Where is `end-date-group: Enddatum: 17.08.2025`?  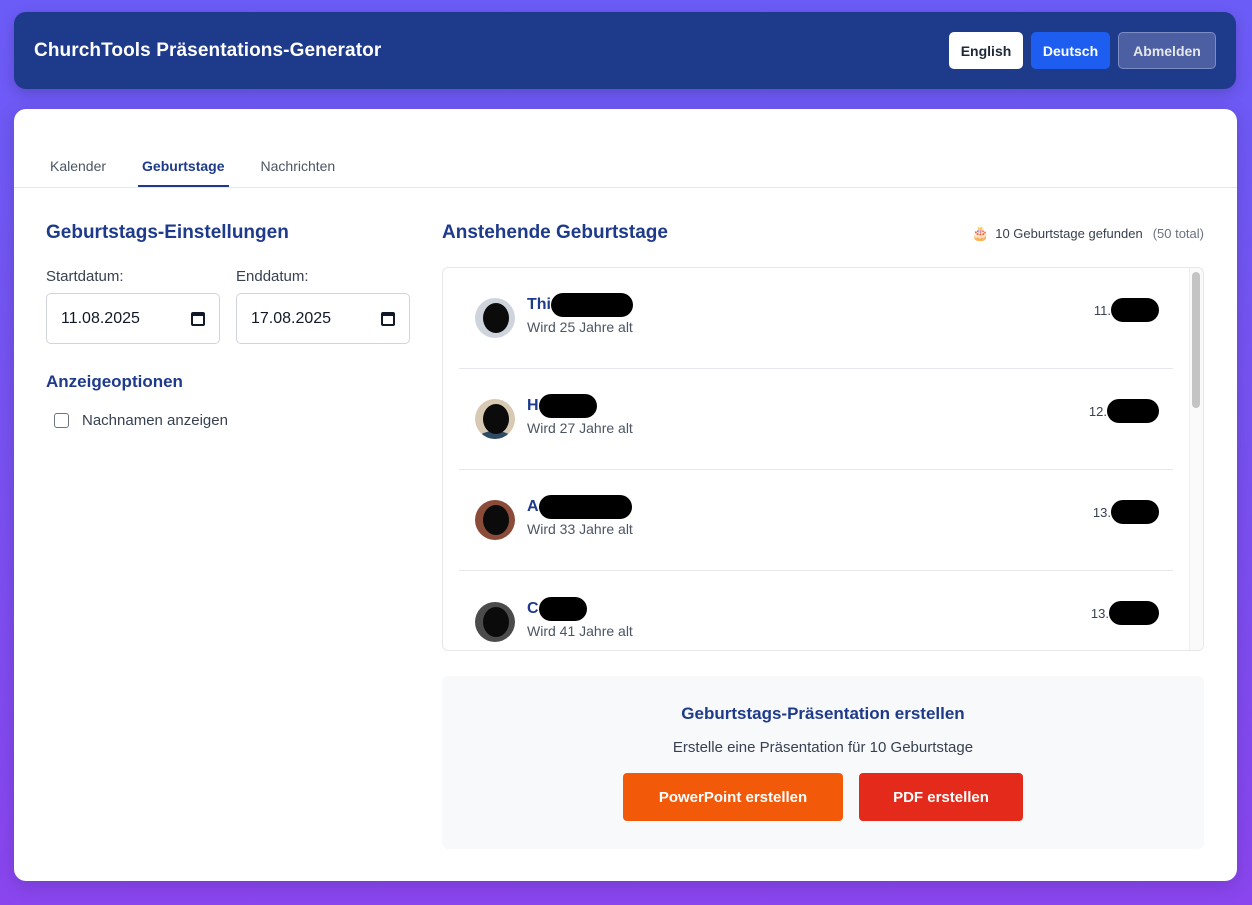
end-date-group: Enddatum: 17.08.2025 is located at coordinates (323, 306).